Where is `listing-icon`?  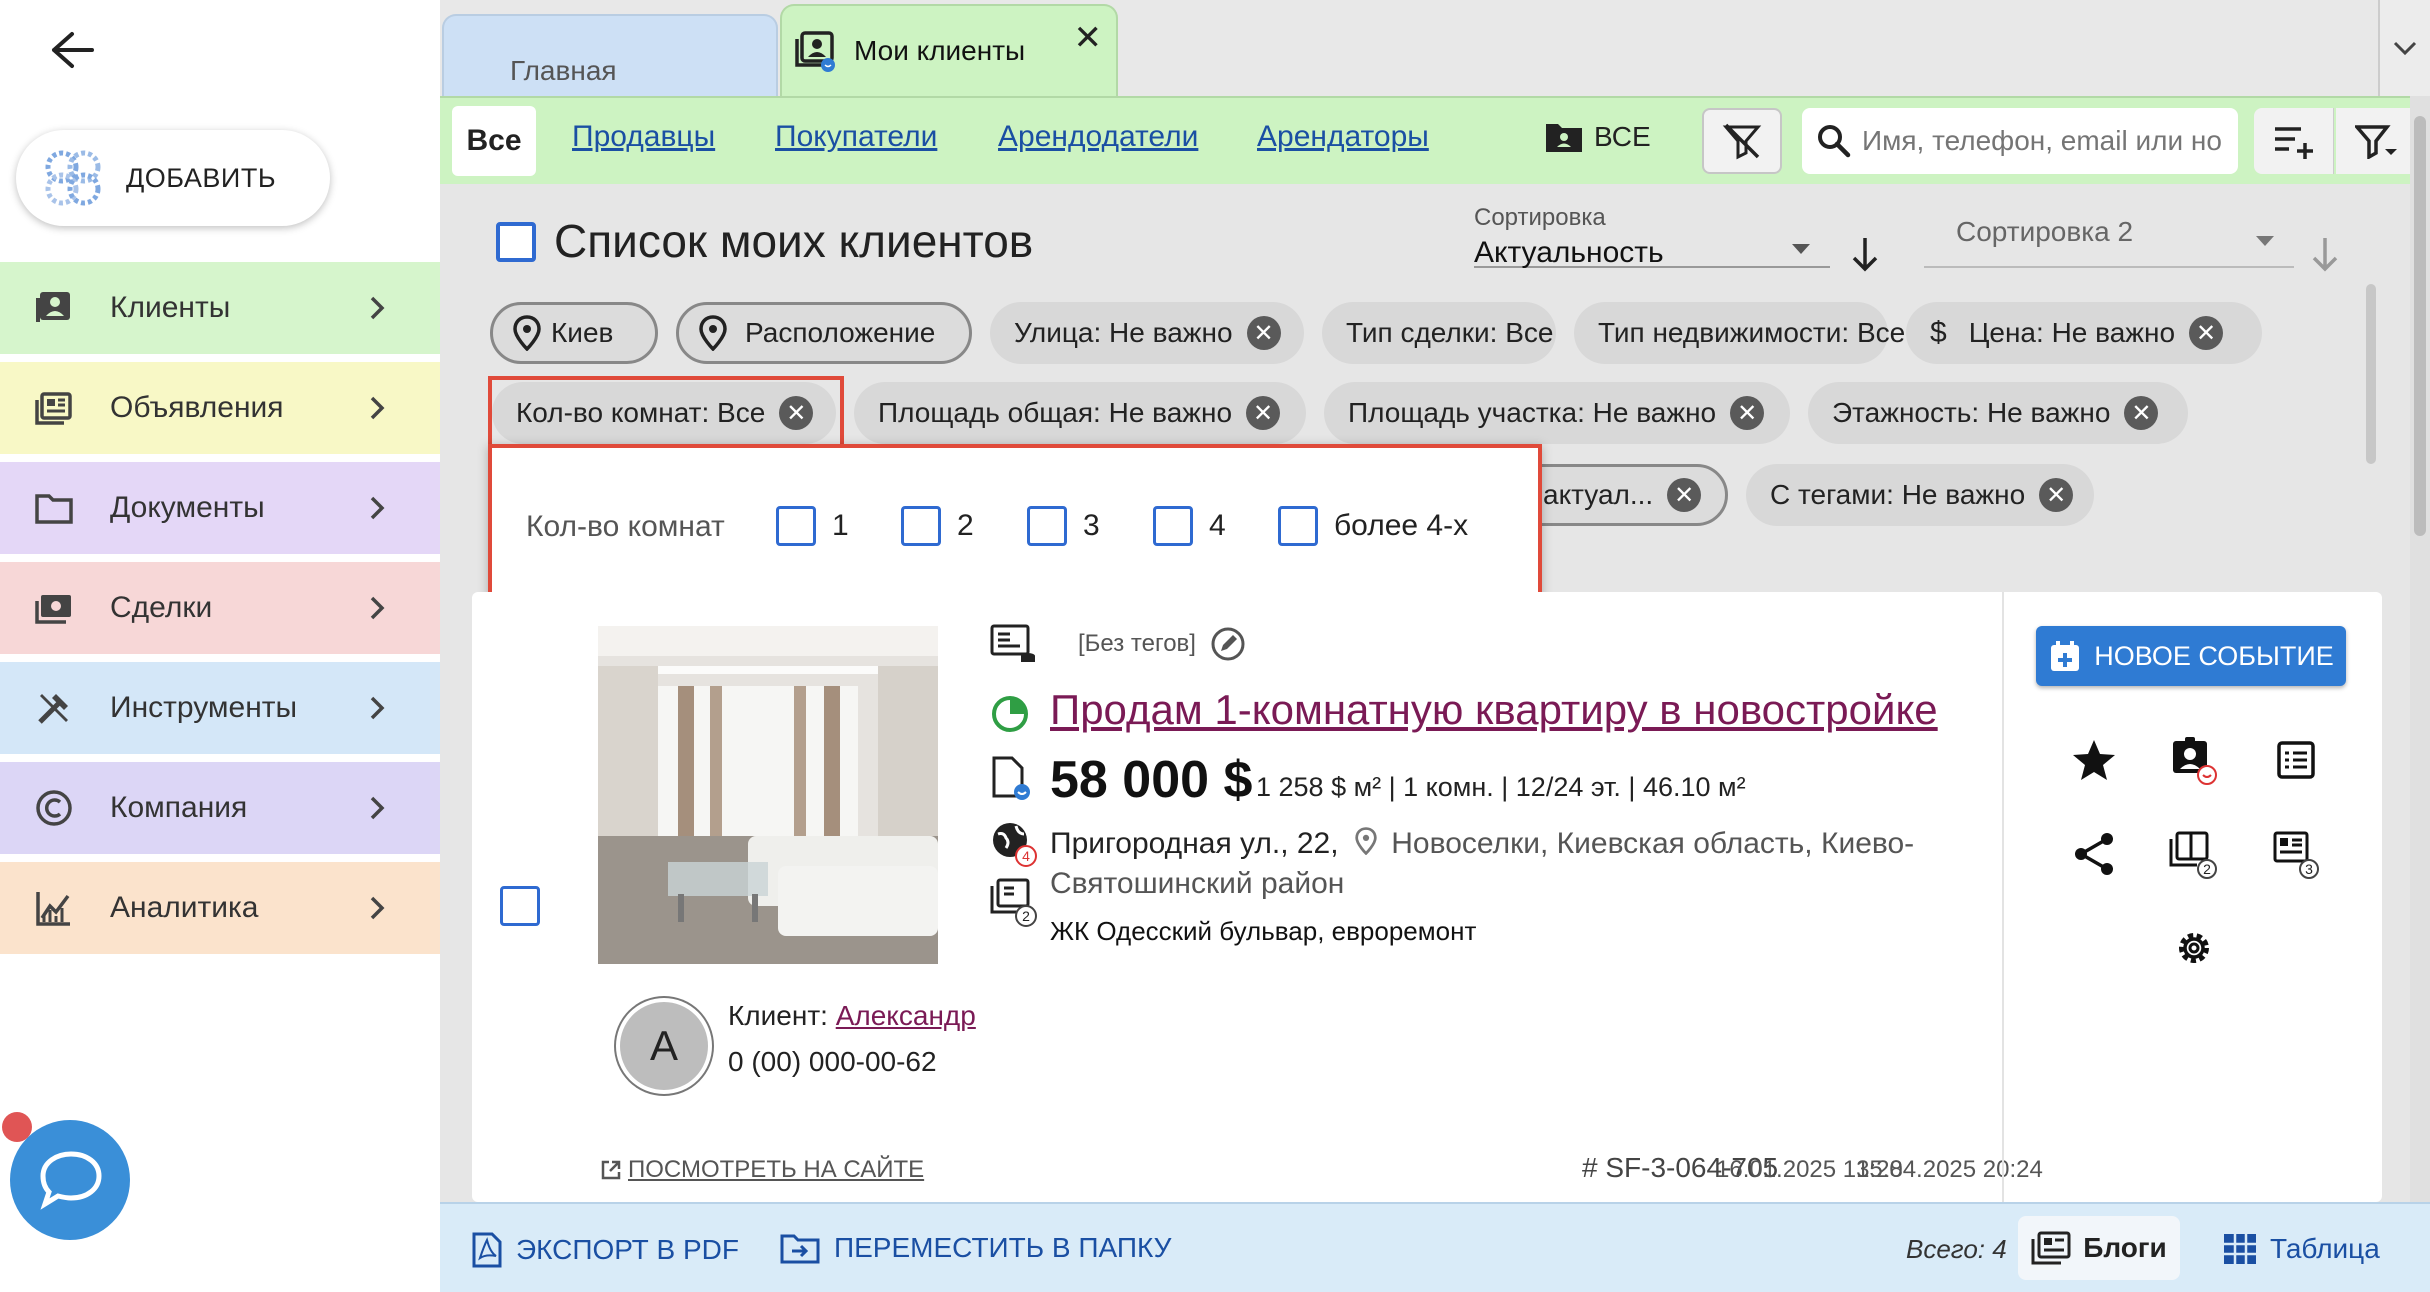
listing-icon is located at coordinates (54, 408).